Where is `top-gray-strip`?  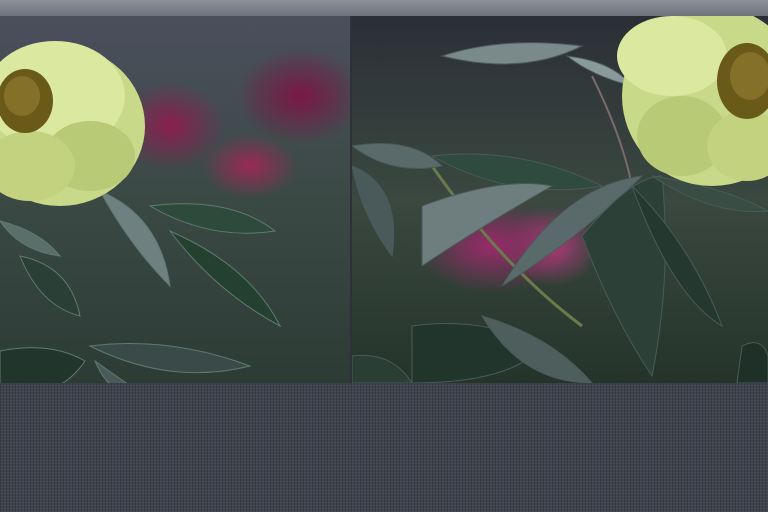
top-gray-strip is located at coordinates (384, 8).